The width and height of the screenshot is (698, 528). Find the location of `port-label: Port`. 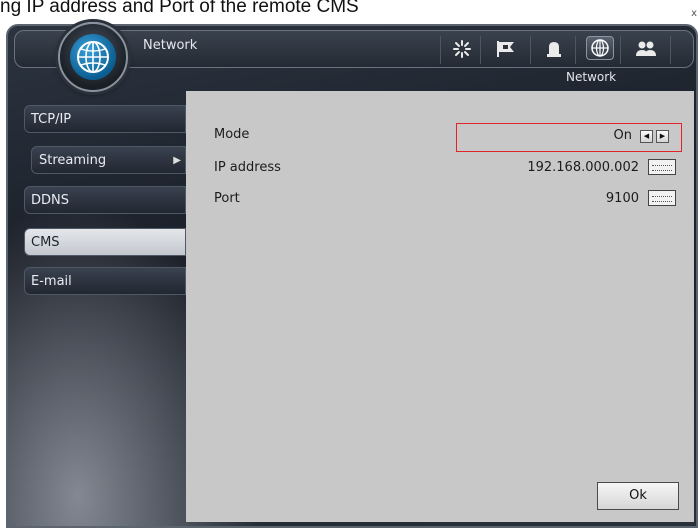

port-label: Port is located at coordinates (227, 198).